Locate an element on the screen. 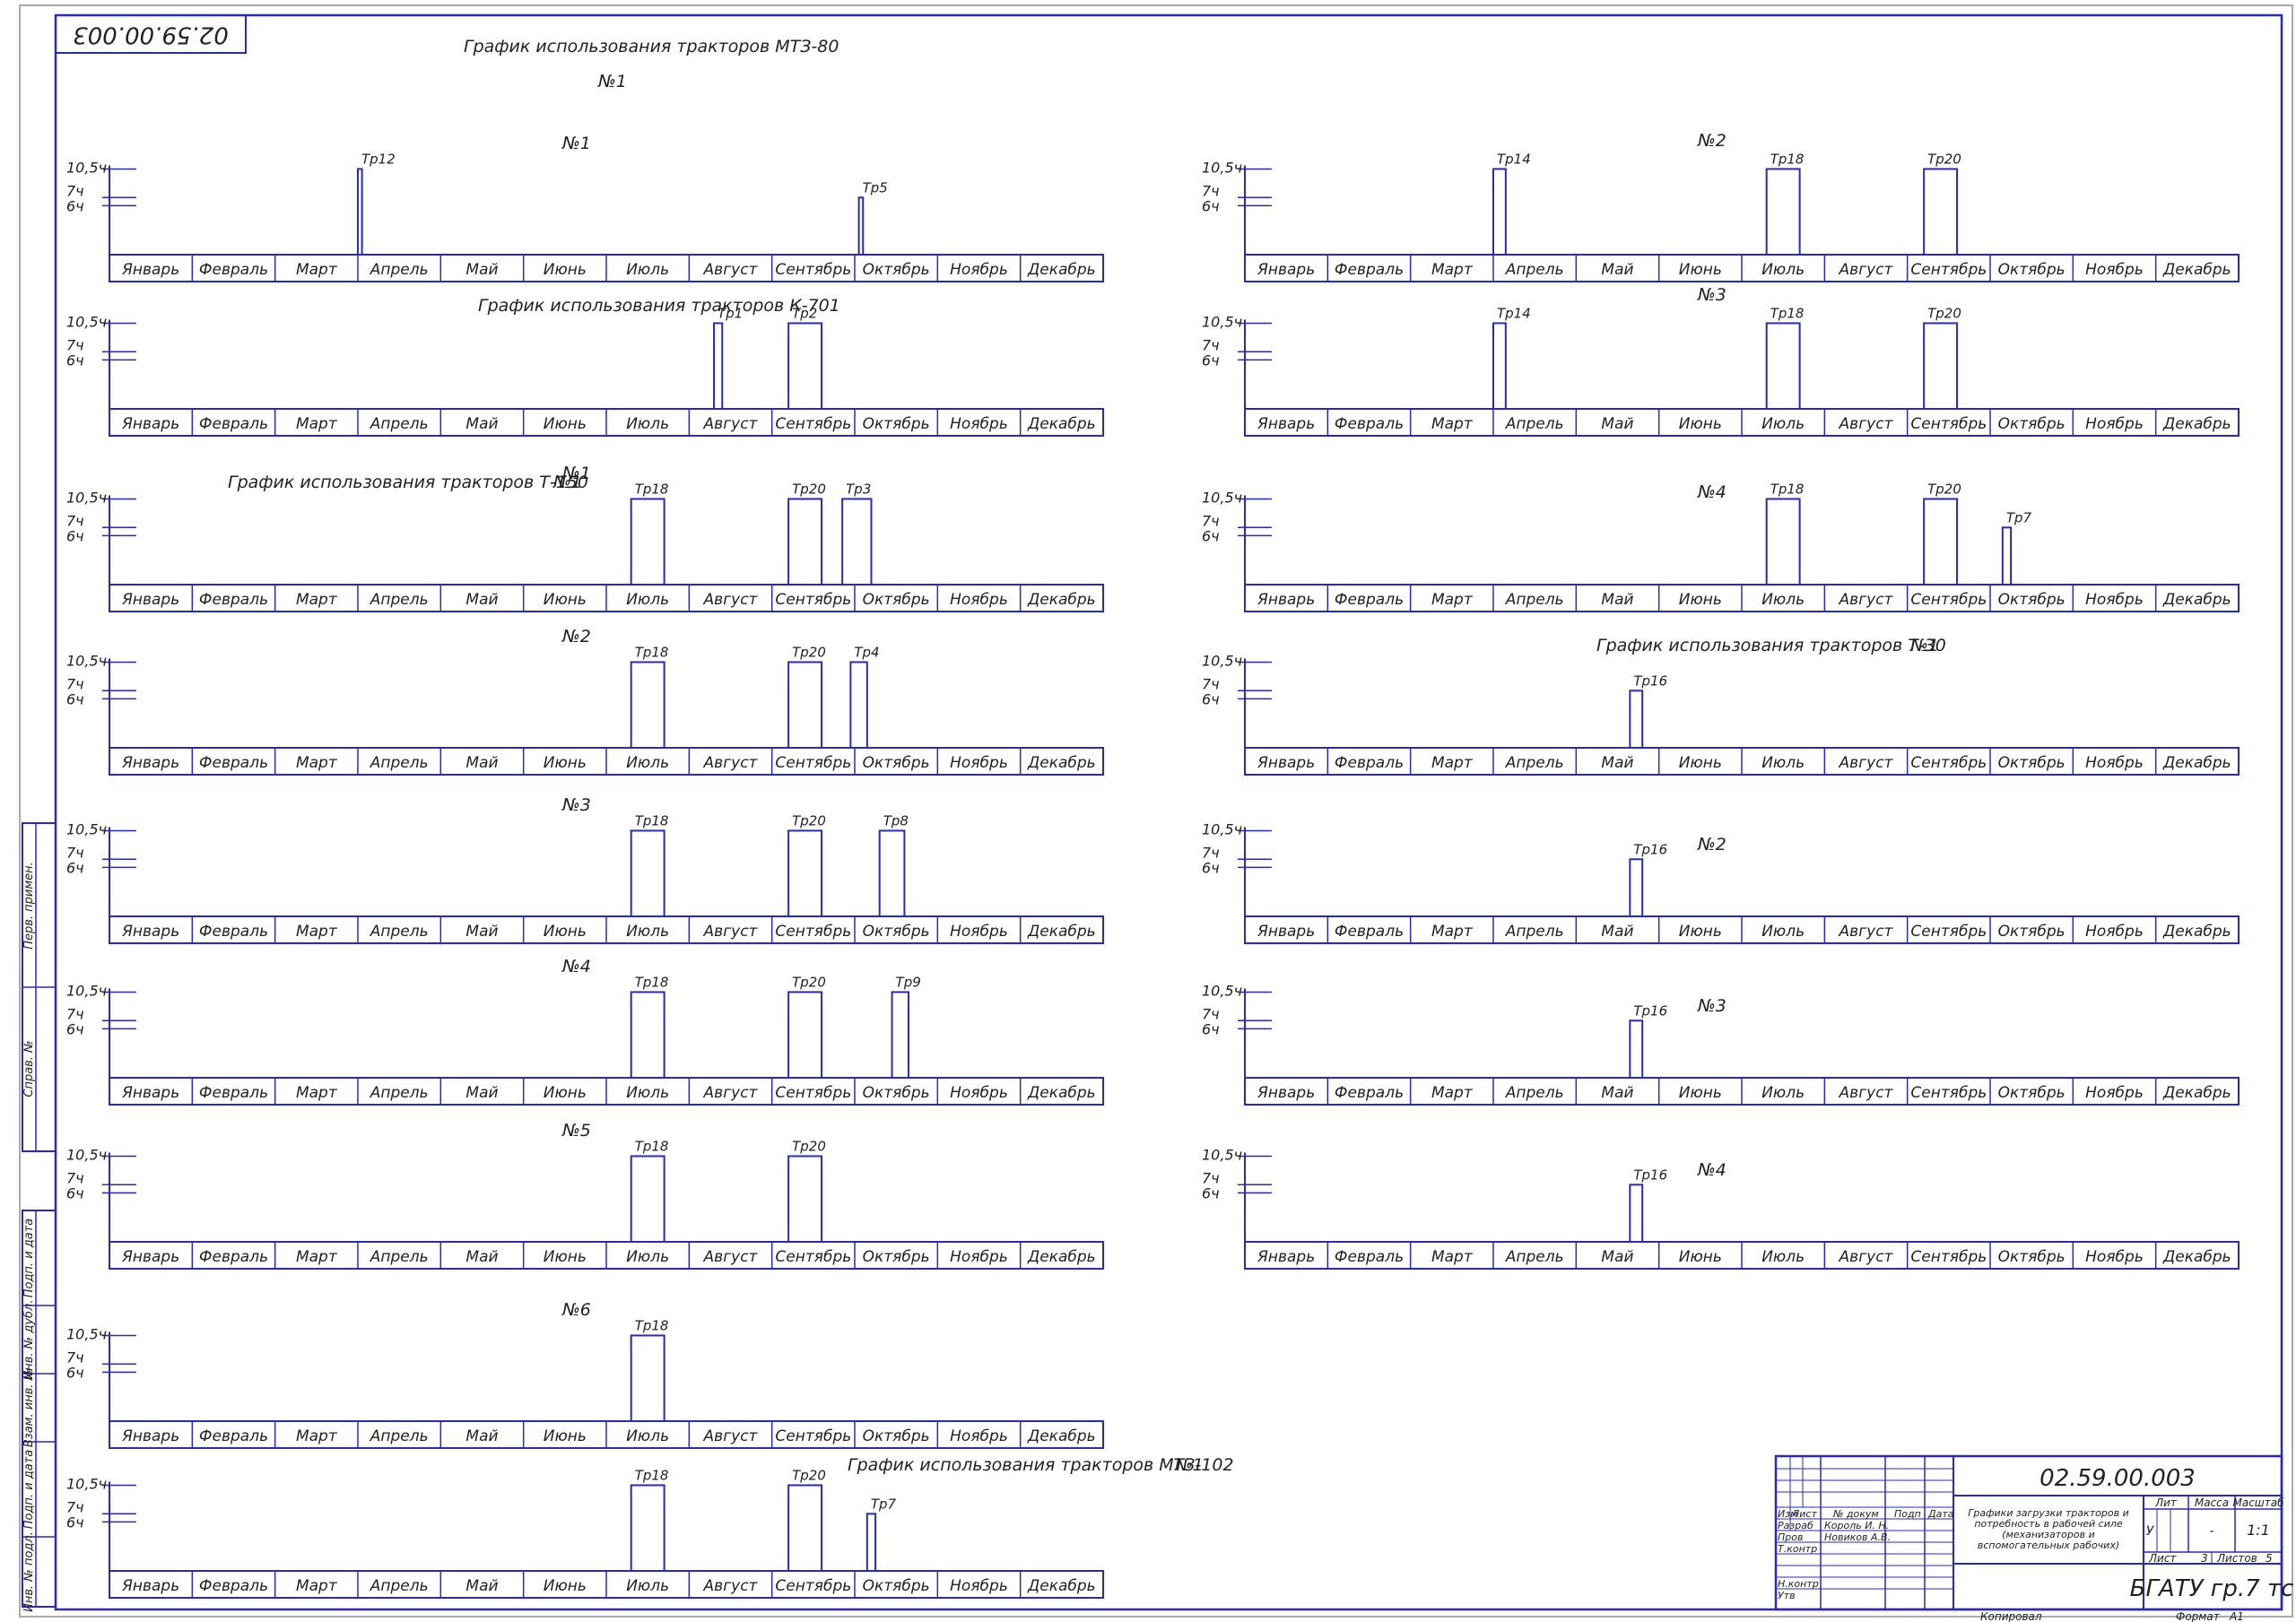 The image size is (2296, 1622). side-stamp-label: Инв. № подл. is located at coordinates (29, 1571).